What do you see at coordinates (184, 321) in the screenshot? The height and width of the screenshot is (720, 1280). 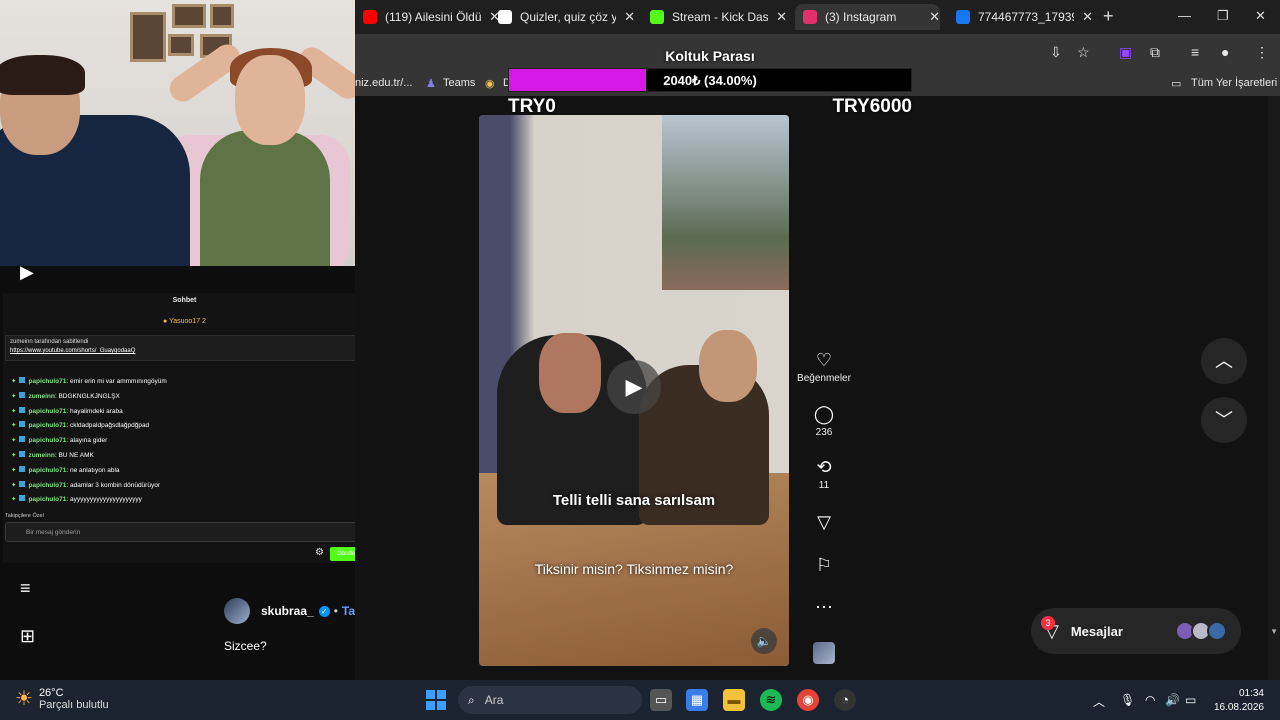 I see `chat-top-user: ● Yasuoo17 2` at bounding box center [184, 321].